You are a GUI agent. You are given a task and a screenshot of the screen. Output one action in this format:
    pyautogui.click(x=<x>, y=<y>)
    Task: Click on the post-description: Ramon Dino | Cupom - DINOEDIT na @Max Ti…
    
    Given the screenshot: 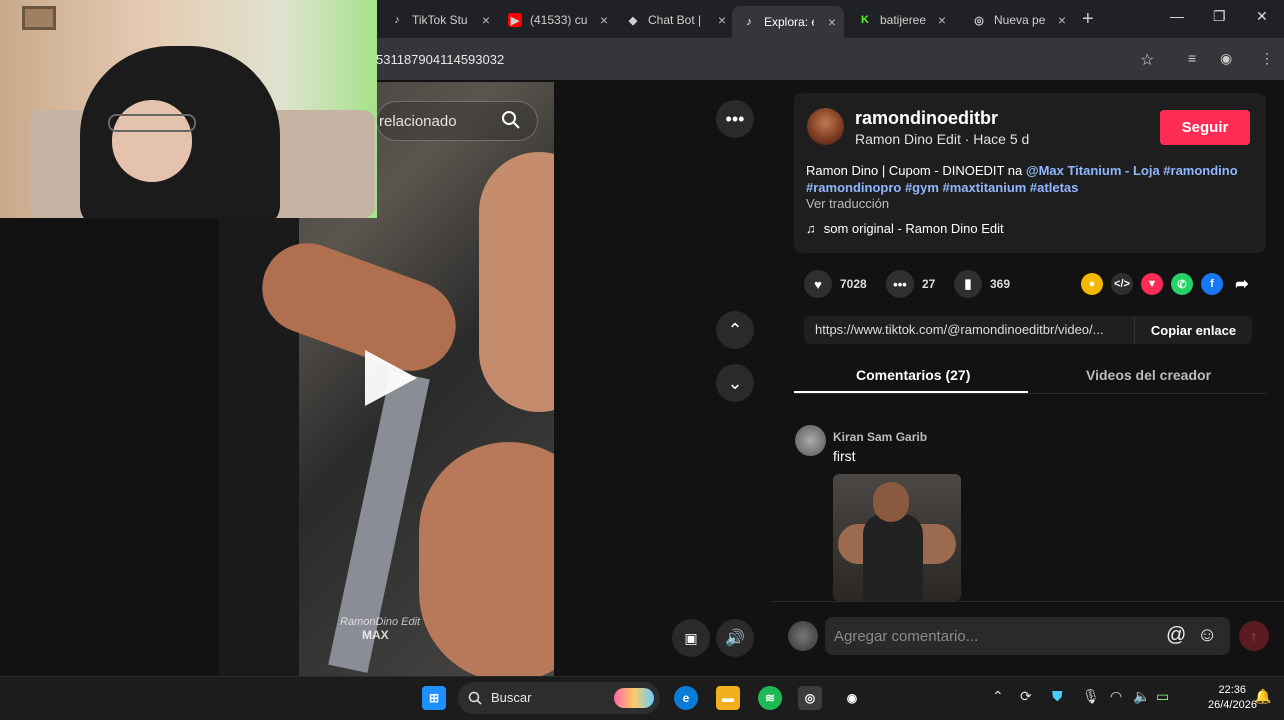 What is the action you would take?
    pyautogui.click(x=1031, y=179)
    